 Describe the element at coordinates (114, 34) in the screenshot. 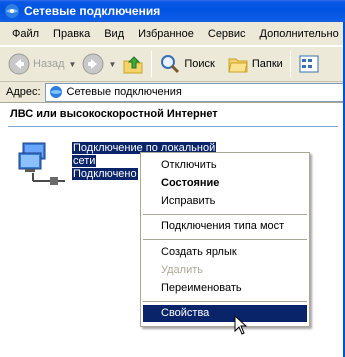

I see `menu-view: Вид` at that location.